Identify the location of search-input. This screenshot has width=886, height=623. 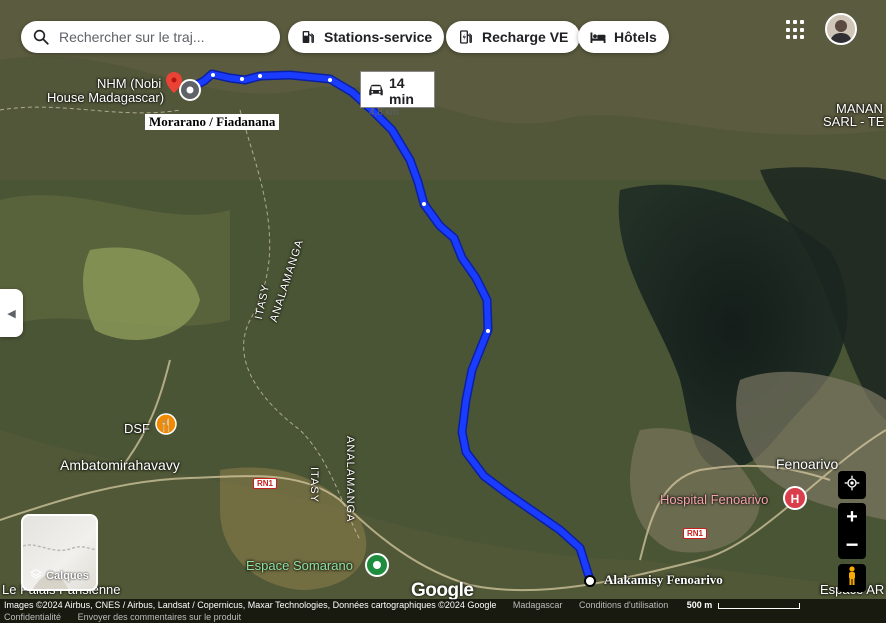
(164, 37).